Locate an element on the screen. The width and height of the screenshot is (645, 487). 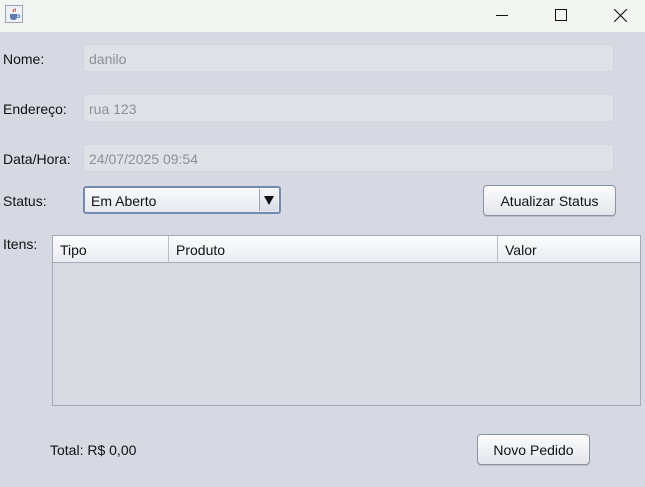
datahora-label: Data/Hora: is located at coordinates (37, 159).